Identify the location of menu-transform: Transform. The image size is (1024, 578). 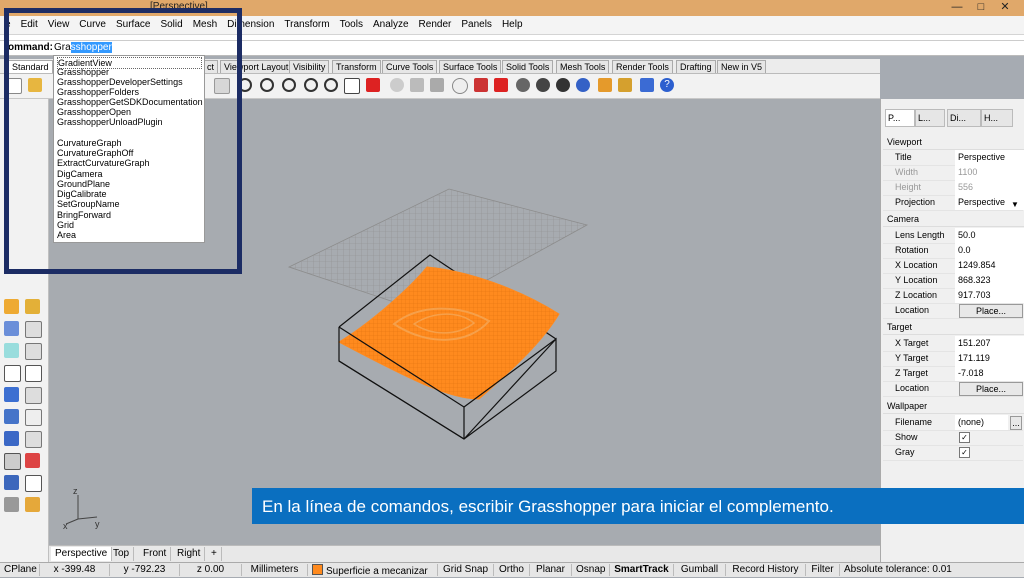
(306, 25).